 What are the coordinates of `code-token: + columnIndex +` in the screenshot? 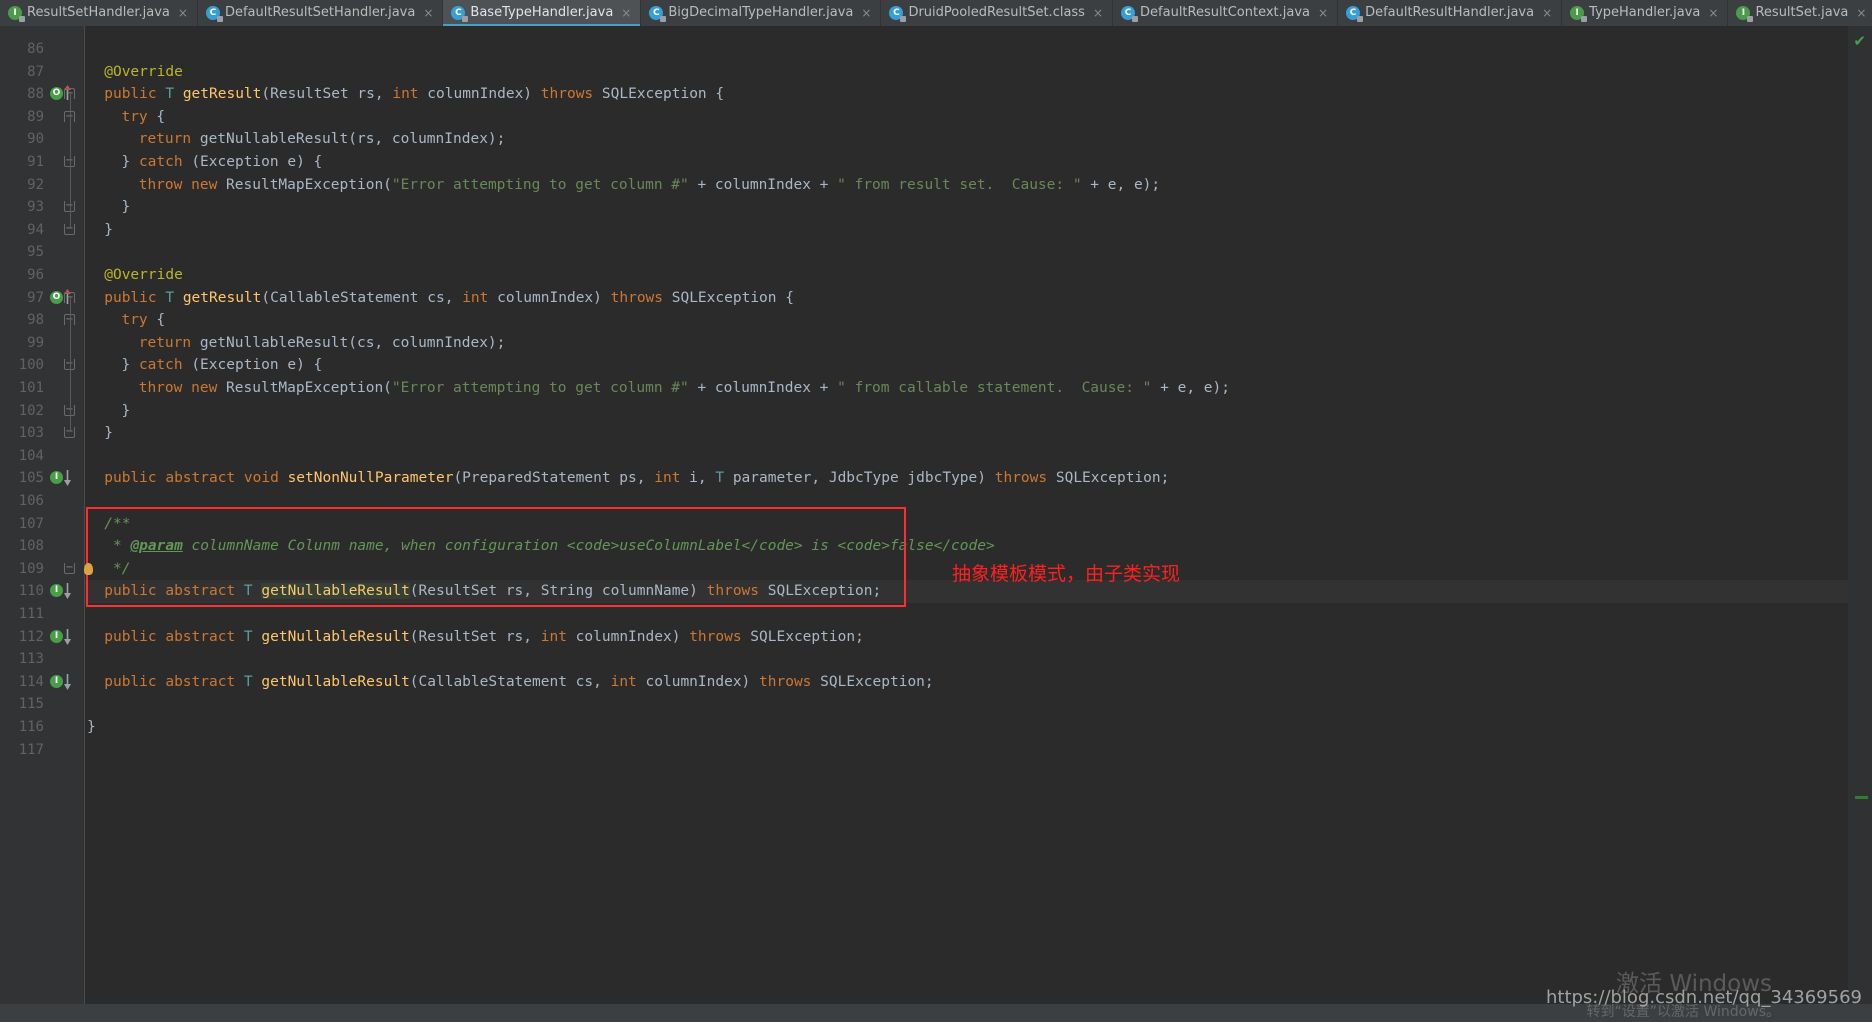 It's located at (763, 184).